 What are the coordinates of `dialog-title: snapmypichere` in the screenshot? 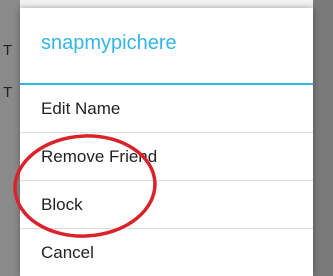 It's located at (109, 43).